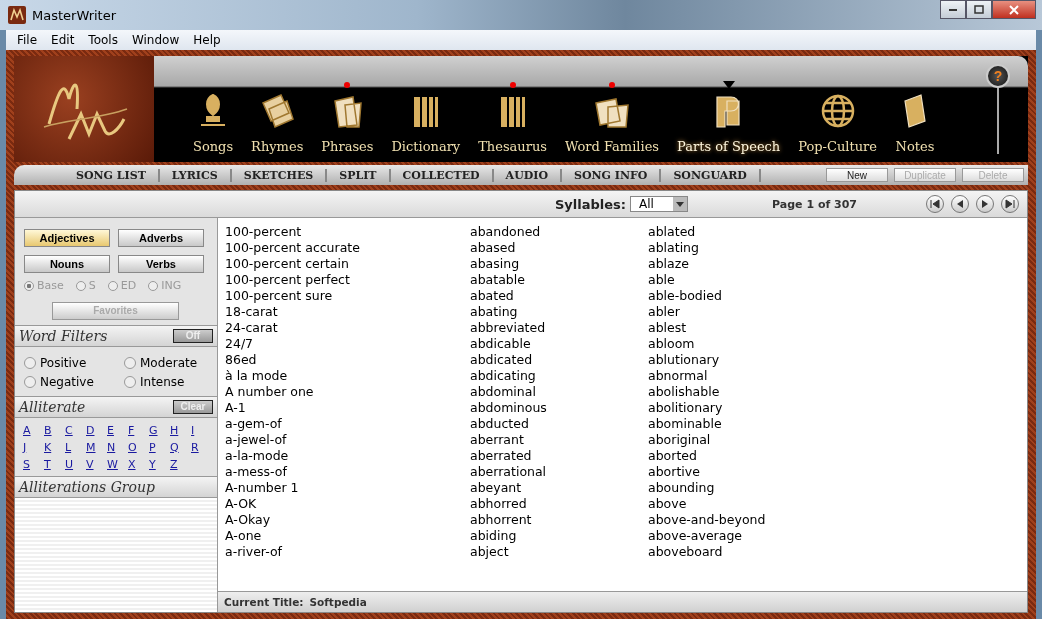 The image size is (1042, 619). What do you see at coordinates (935, 204) in the screenshot?
I see `first-page-button` at bounding box center [935, 204].